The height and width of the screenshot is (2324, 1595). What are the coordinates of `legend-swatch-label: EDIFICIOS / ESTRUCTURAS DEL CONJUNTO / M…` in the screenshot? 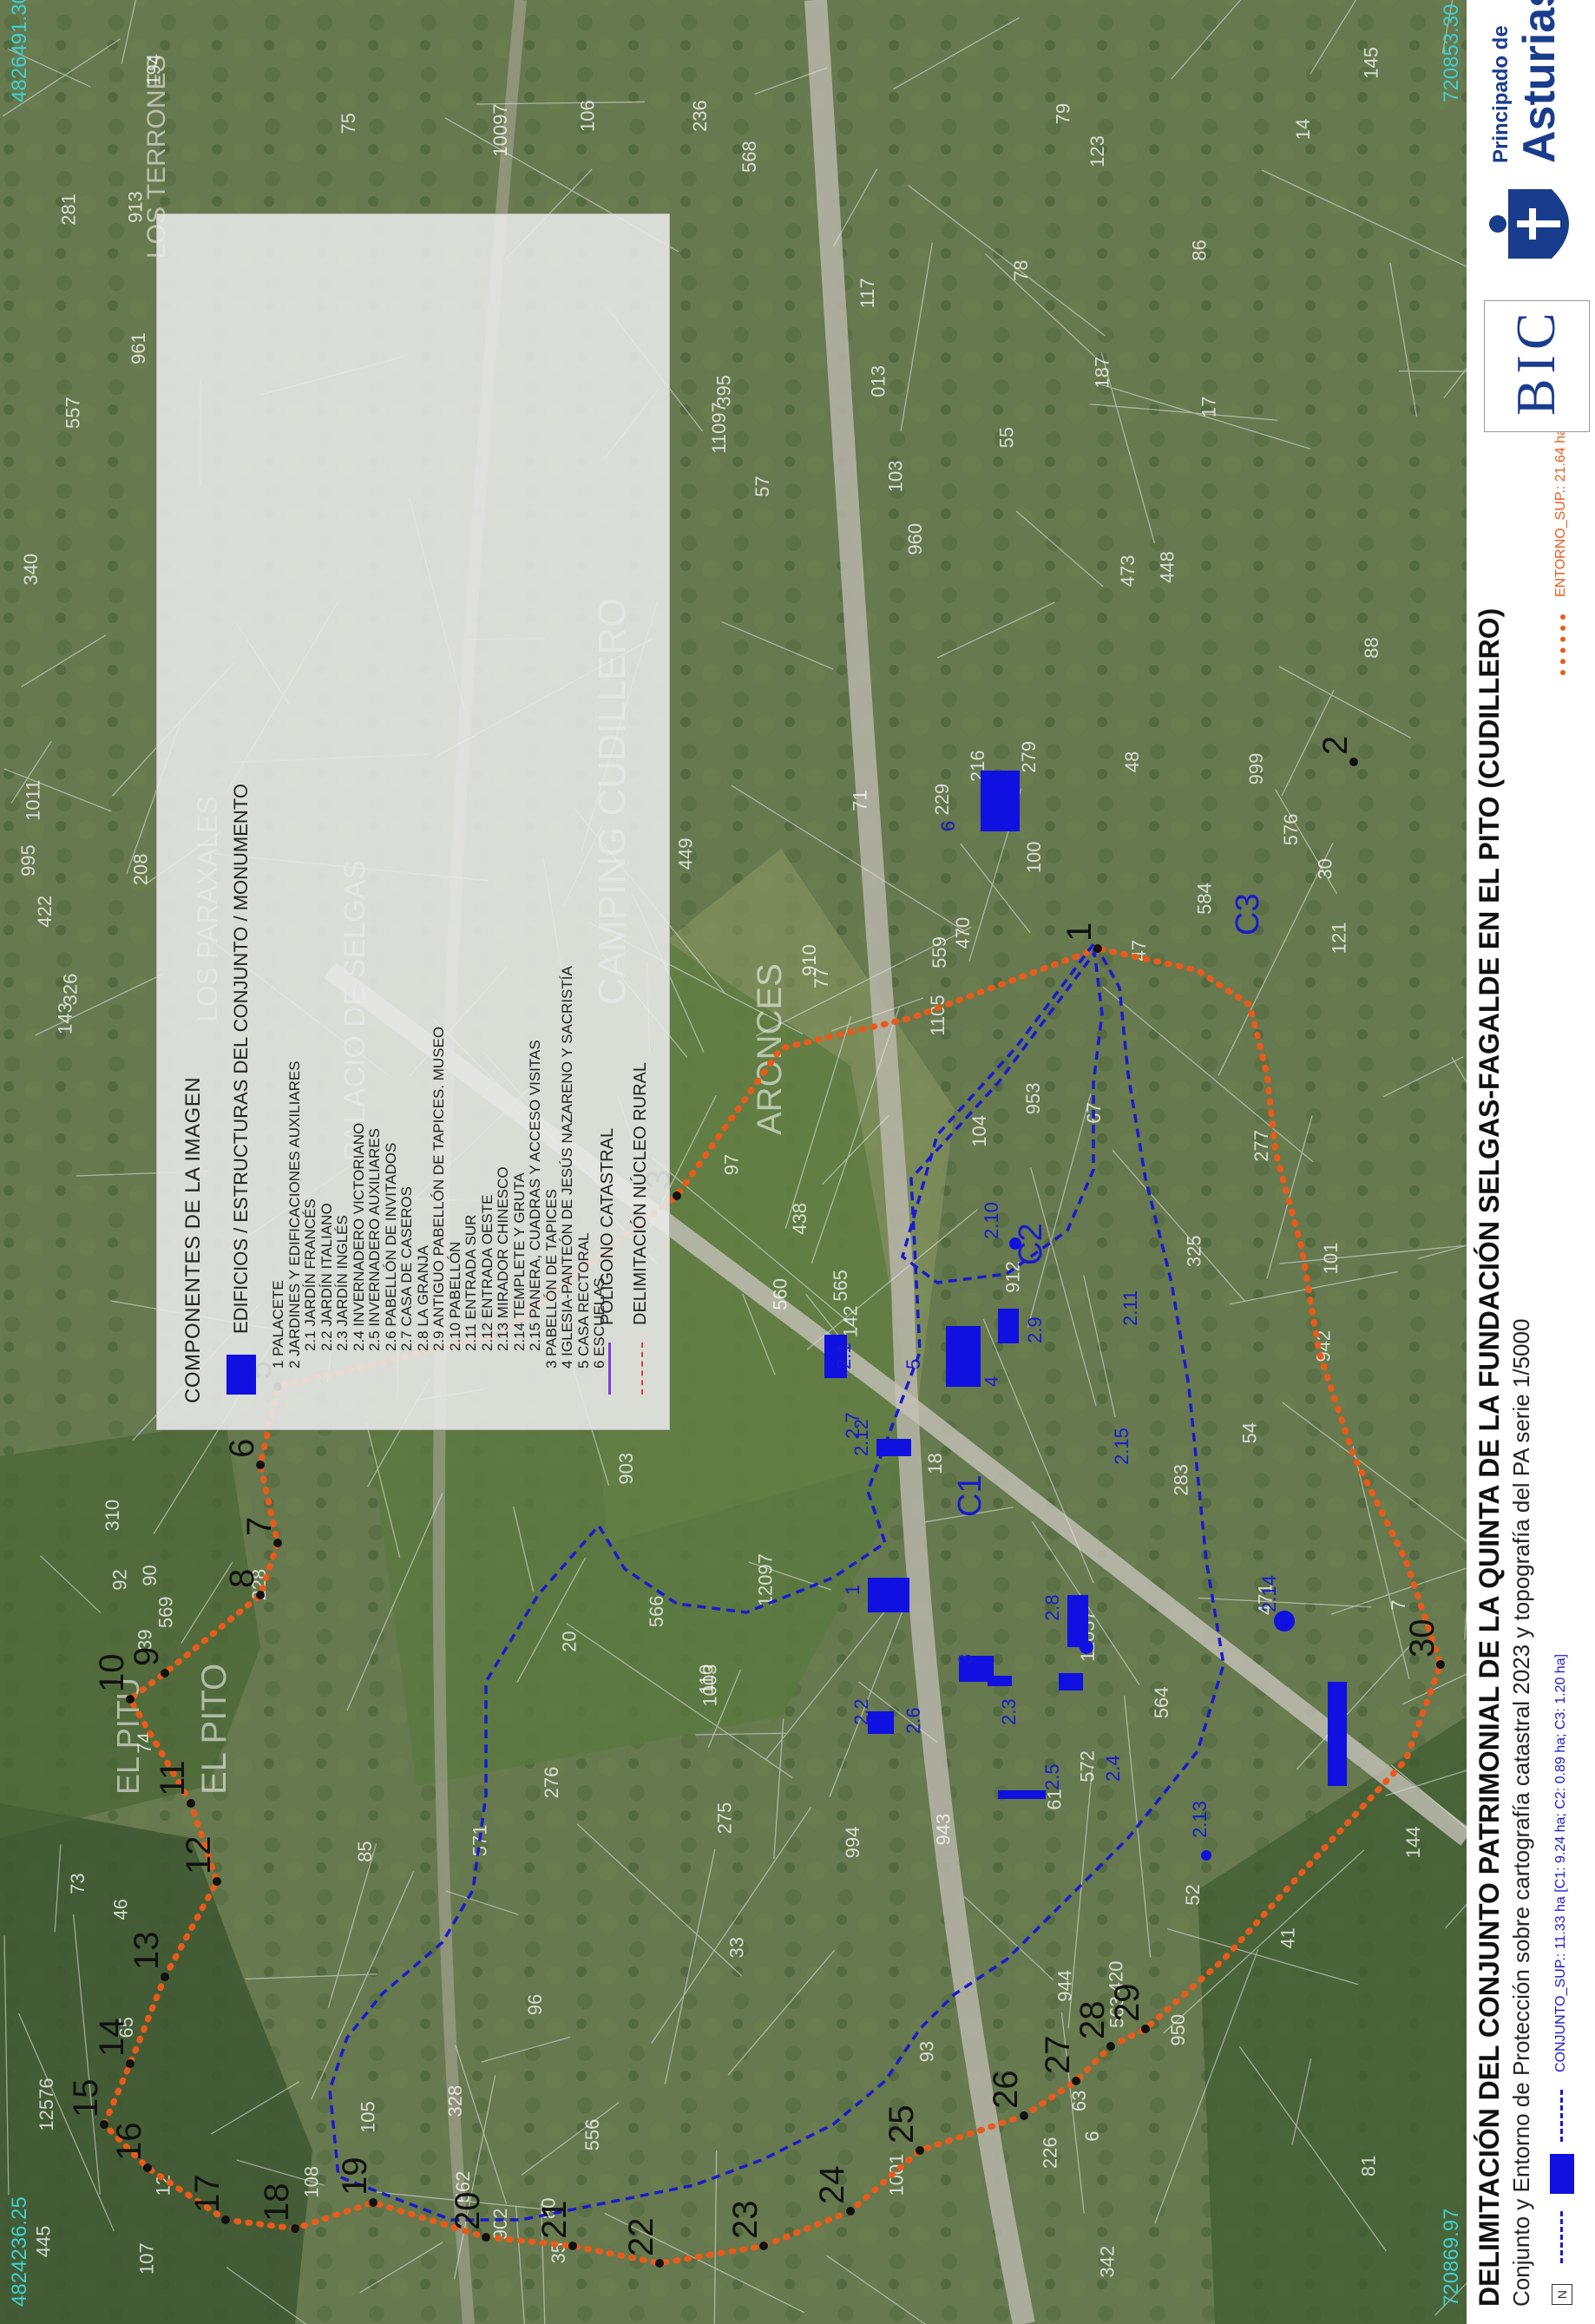 It's located at (241, 1059).